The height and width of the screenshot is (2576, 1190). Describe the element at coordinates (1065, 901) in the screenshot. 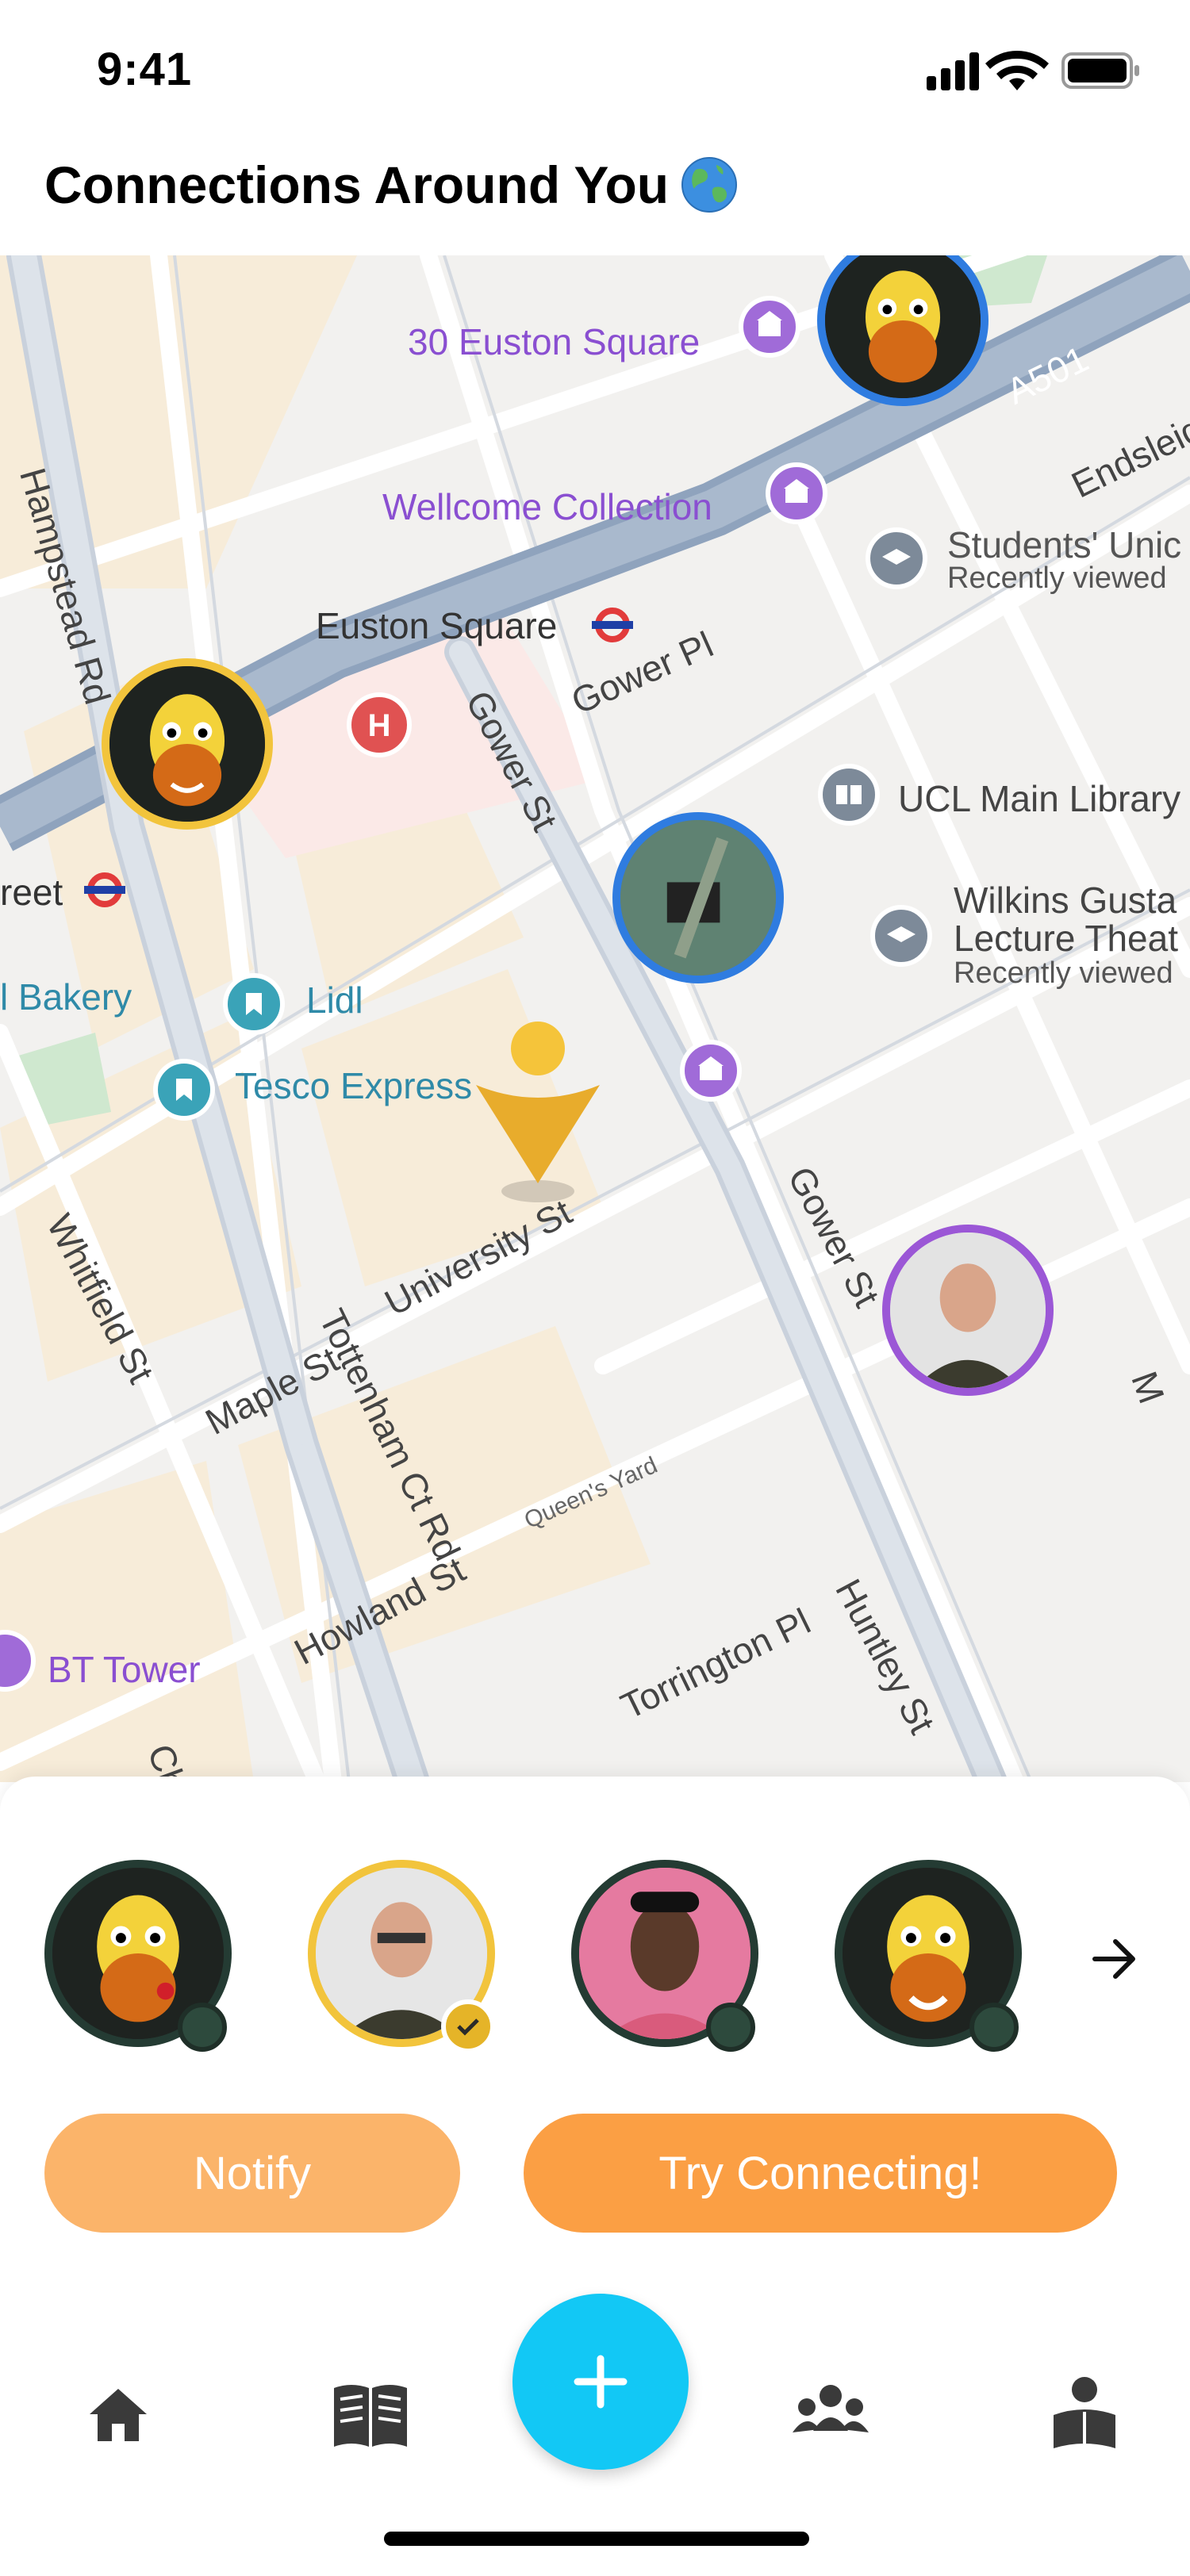

I see `map-label-wilkins-1: Wilkins Gusta` at that location.